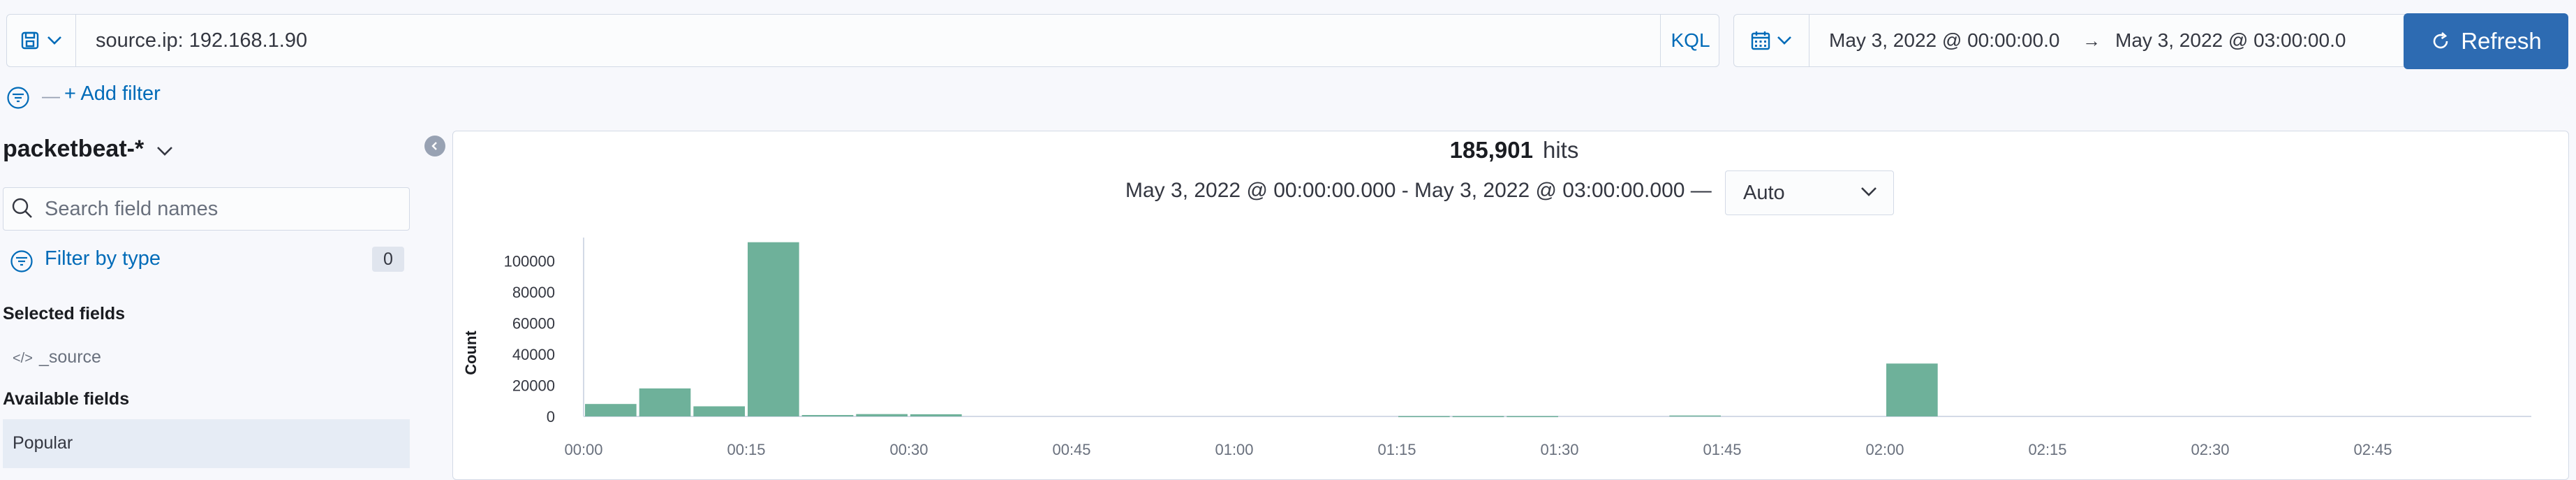  Describe the element at coordinates (66, 399) in the screenshot. I see `available-fields-title: Available fields` at that location.